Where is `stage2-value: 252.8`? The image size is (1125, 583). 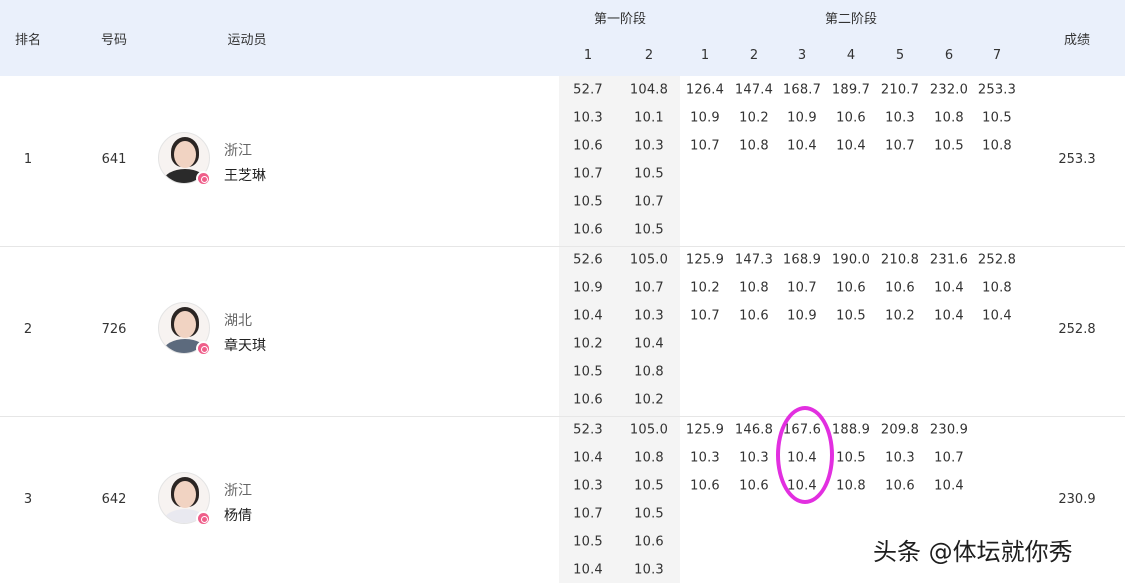 stage2-value: 252.8 is located at coordinates (997, 260).